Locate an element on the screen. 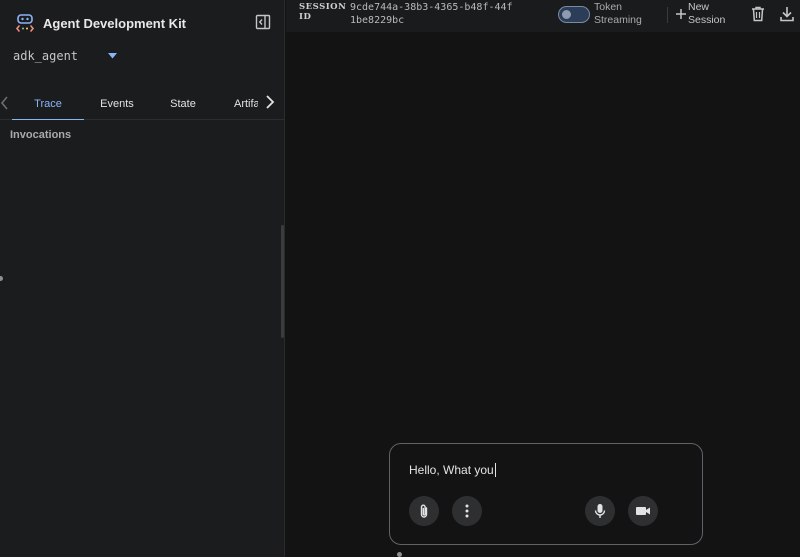  microphone-button is located at coordinates (600, 511).